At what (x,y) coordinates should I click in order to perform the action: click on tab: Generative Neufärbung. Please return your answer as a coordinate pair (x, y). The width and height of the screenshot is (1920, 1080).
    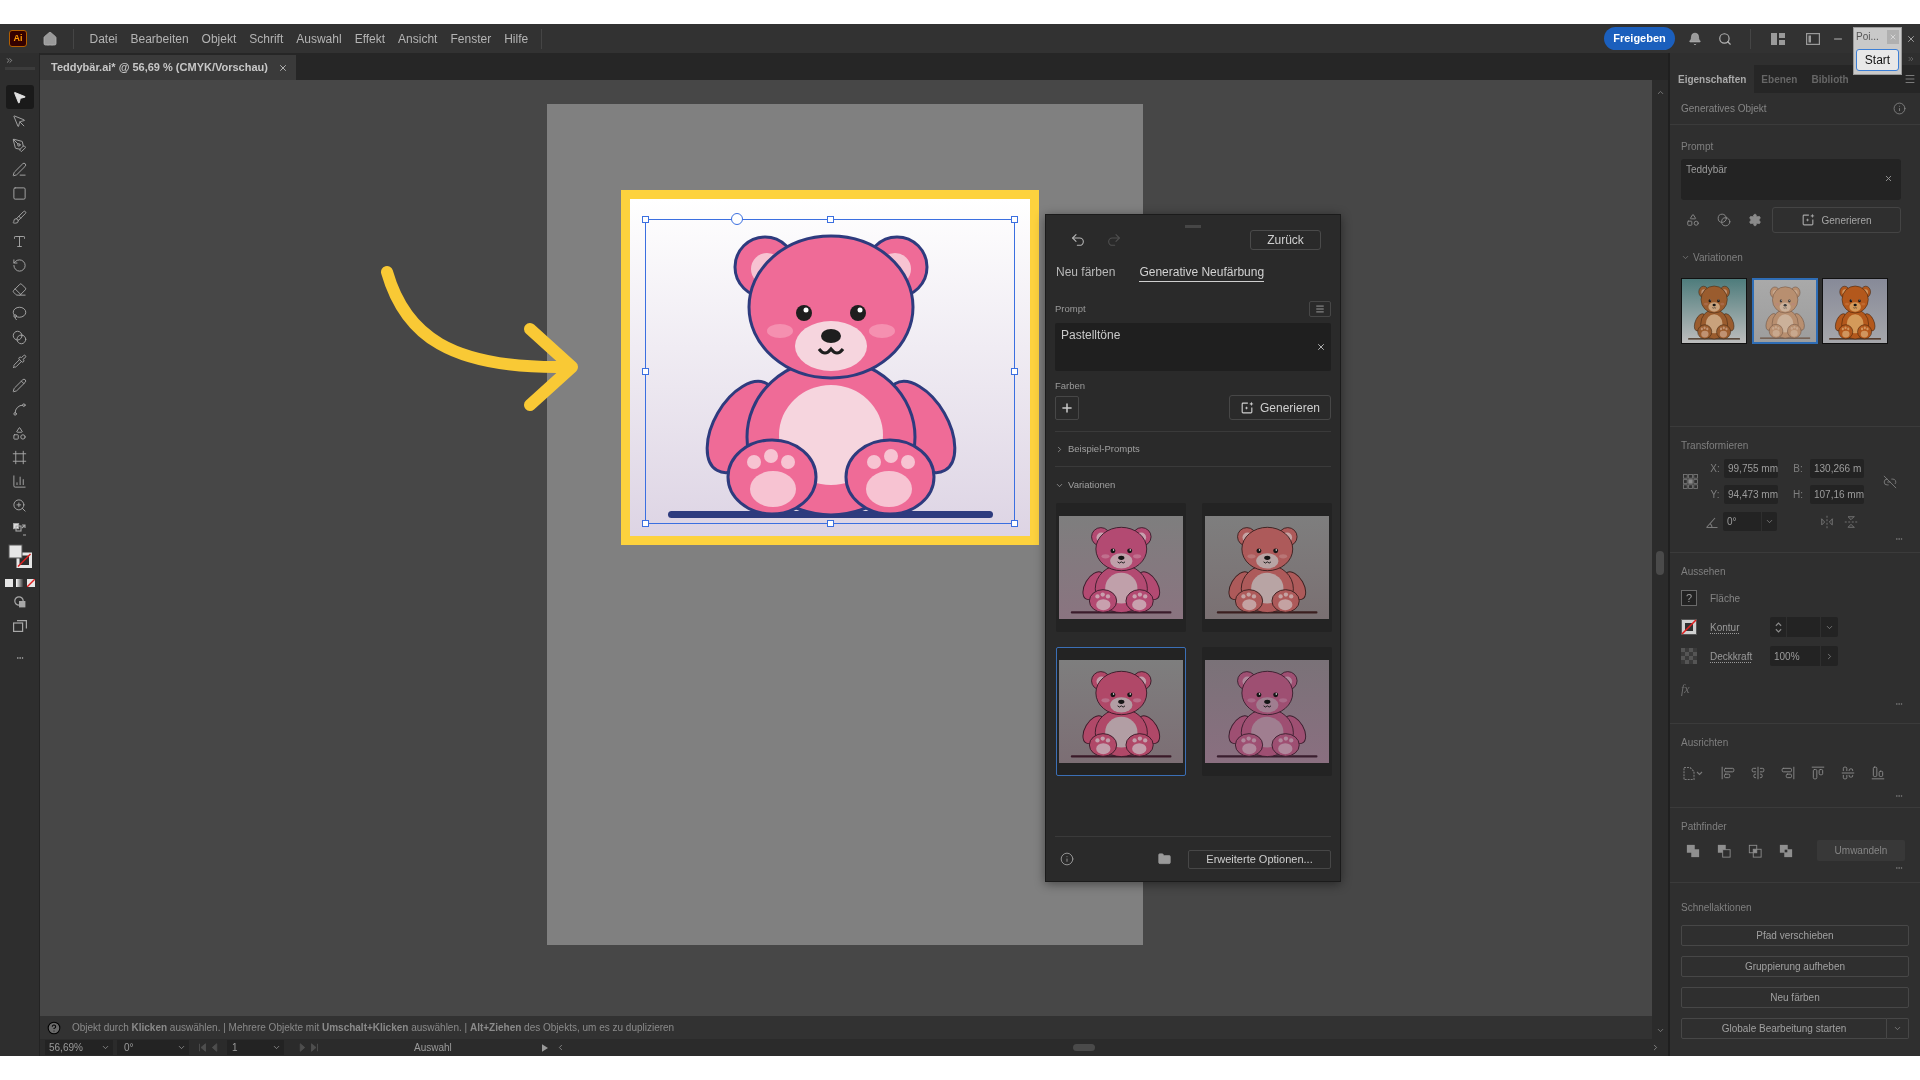
    Looking at the image, I should click on (1202, 273).